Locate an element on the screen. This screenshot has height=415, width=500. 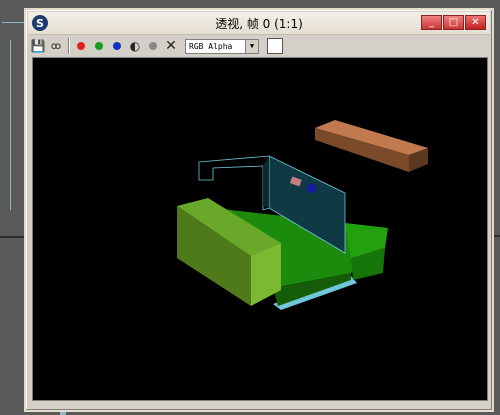
mono-icon: ◐ is located at coordinates (135, 46).